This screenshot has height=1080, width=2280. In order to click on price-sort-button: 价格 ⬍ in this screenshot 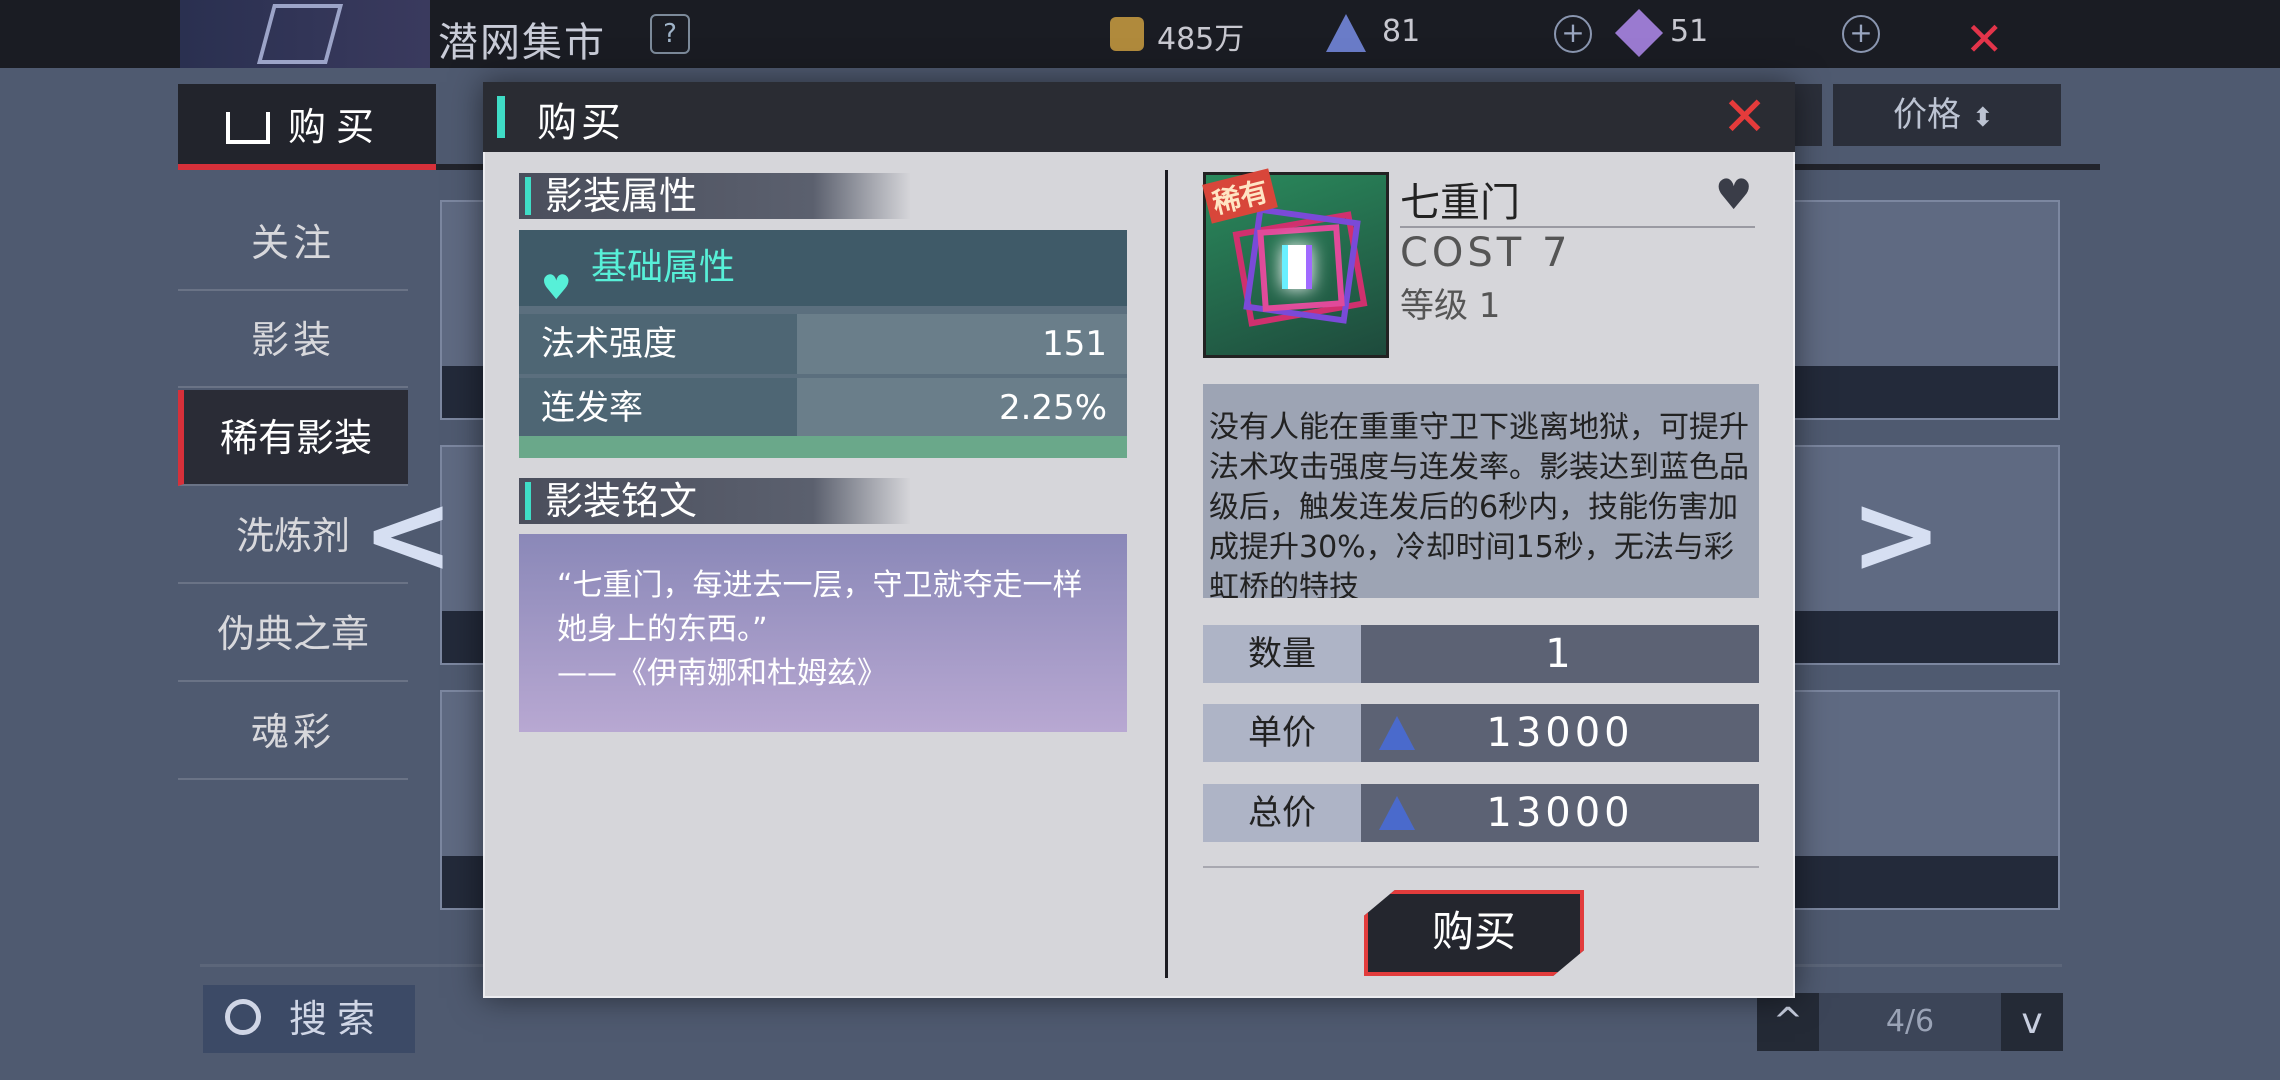, I will do `click(1947, 115)`.